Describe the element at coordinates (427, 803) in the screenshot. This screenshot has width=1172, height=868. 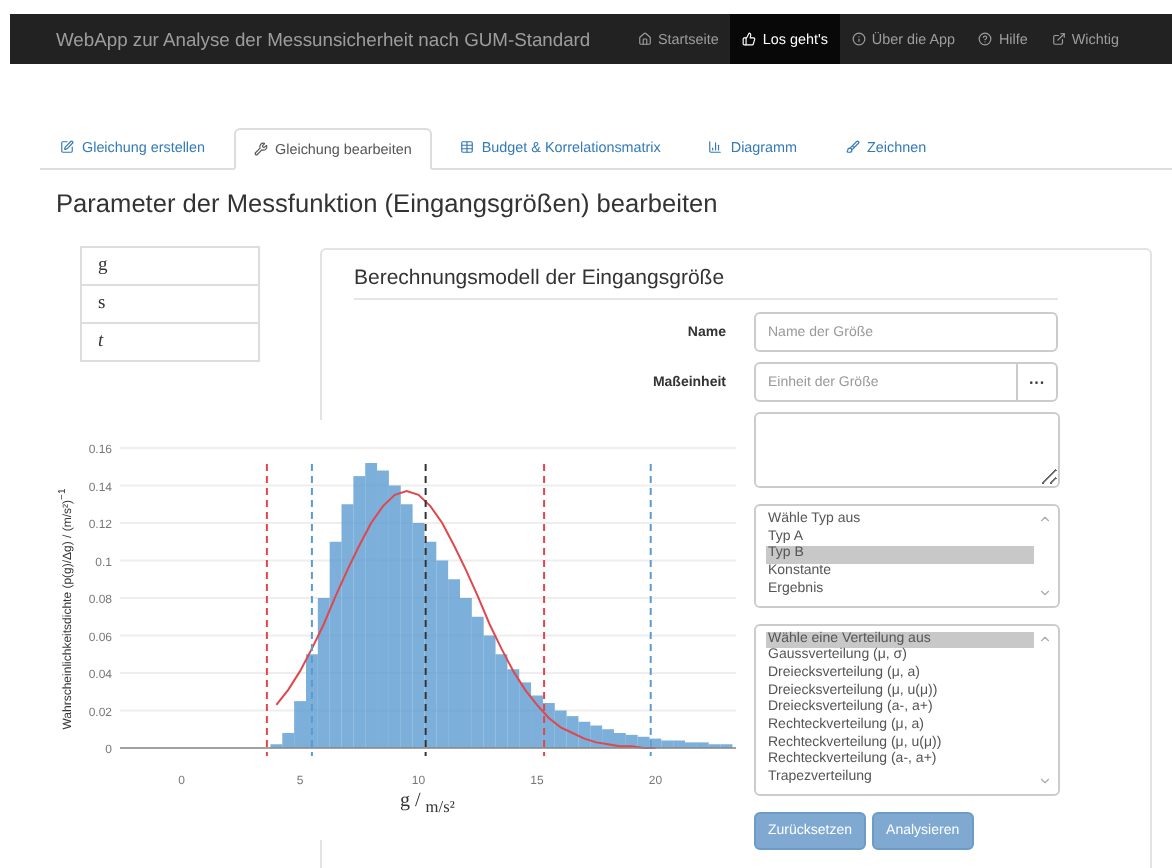
I see `x-axis-label: g / $_{m/s²}$` at that location.